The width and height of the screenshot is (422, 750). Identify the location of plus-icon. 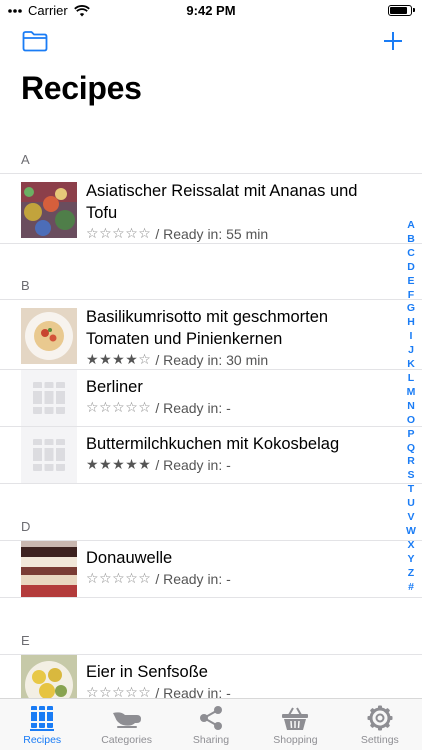
(393, 41).